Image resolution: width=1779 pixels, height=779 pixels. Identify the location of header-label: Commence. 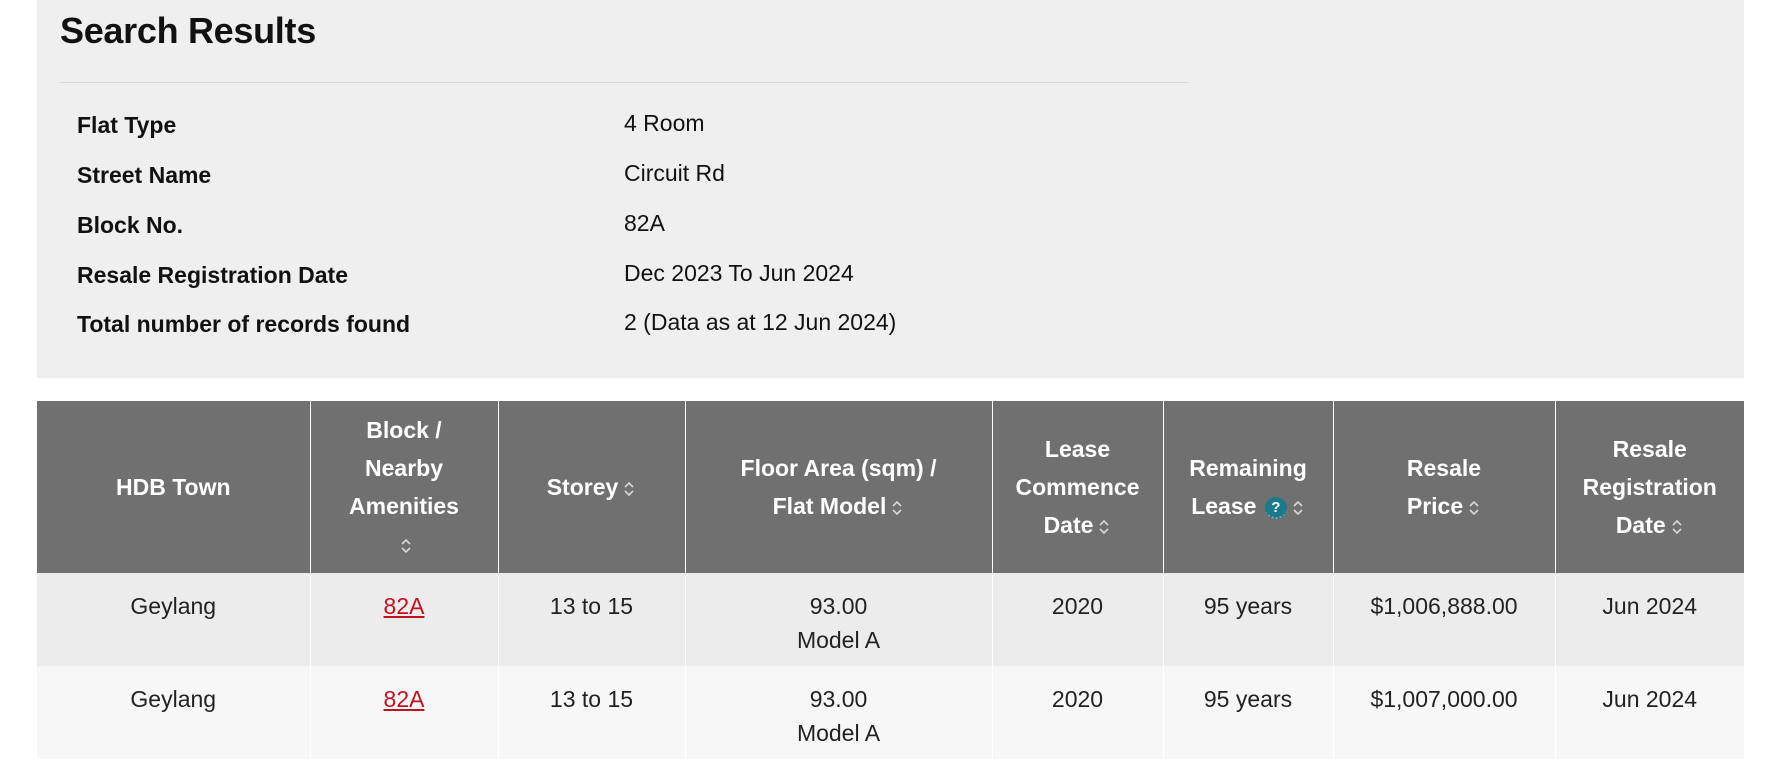
(1077, 487).